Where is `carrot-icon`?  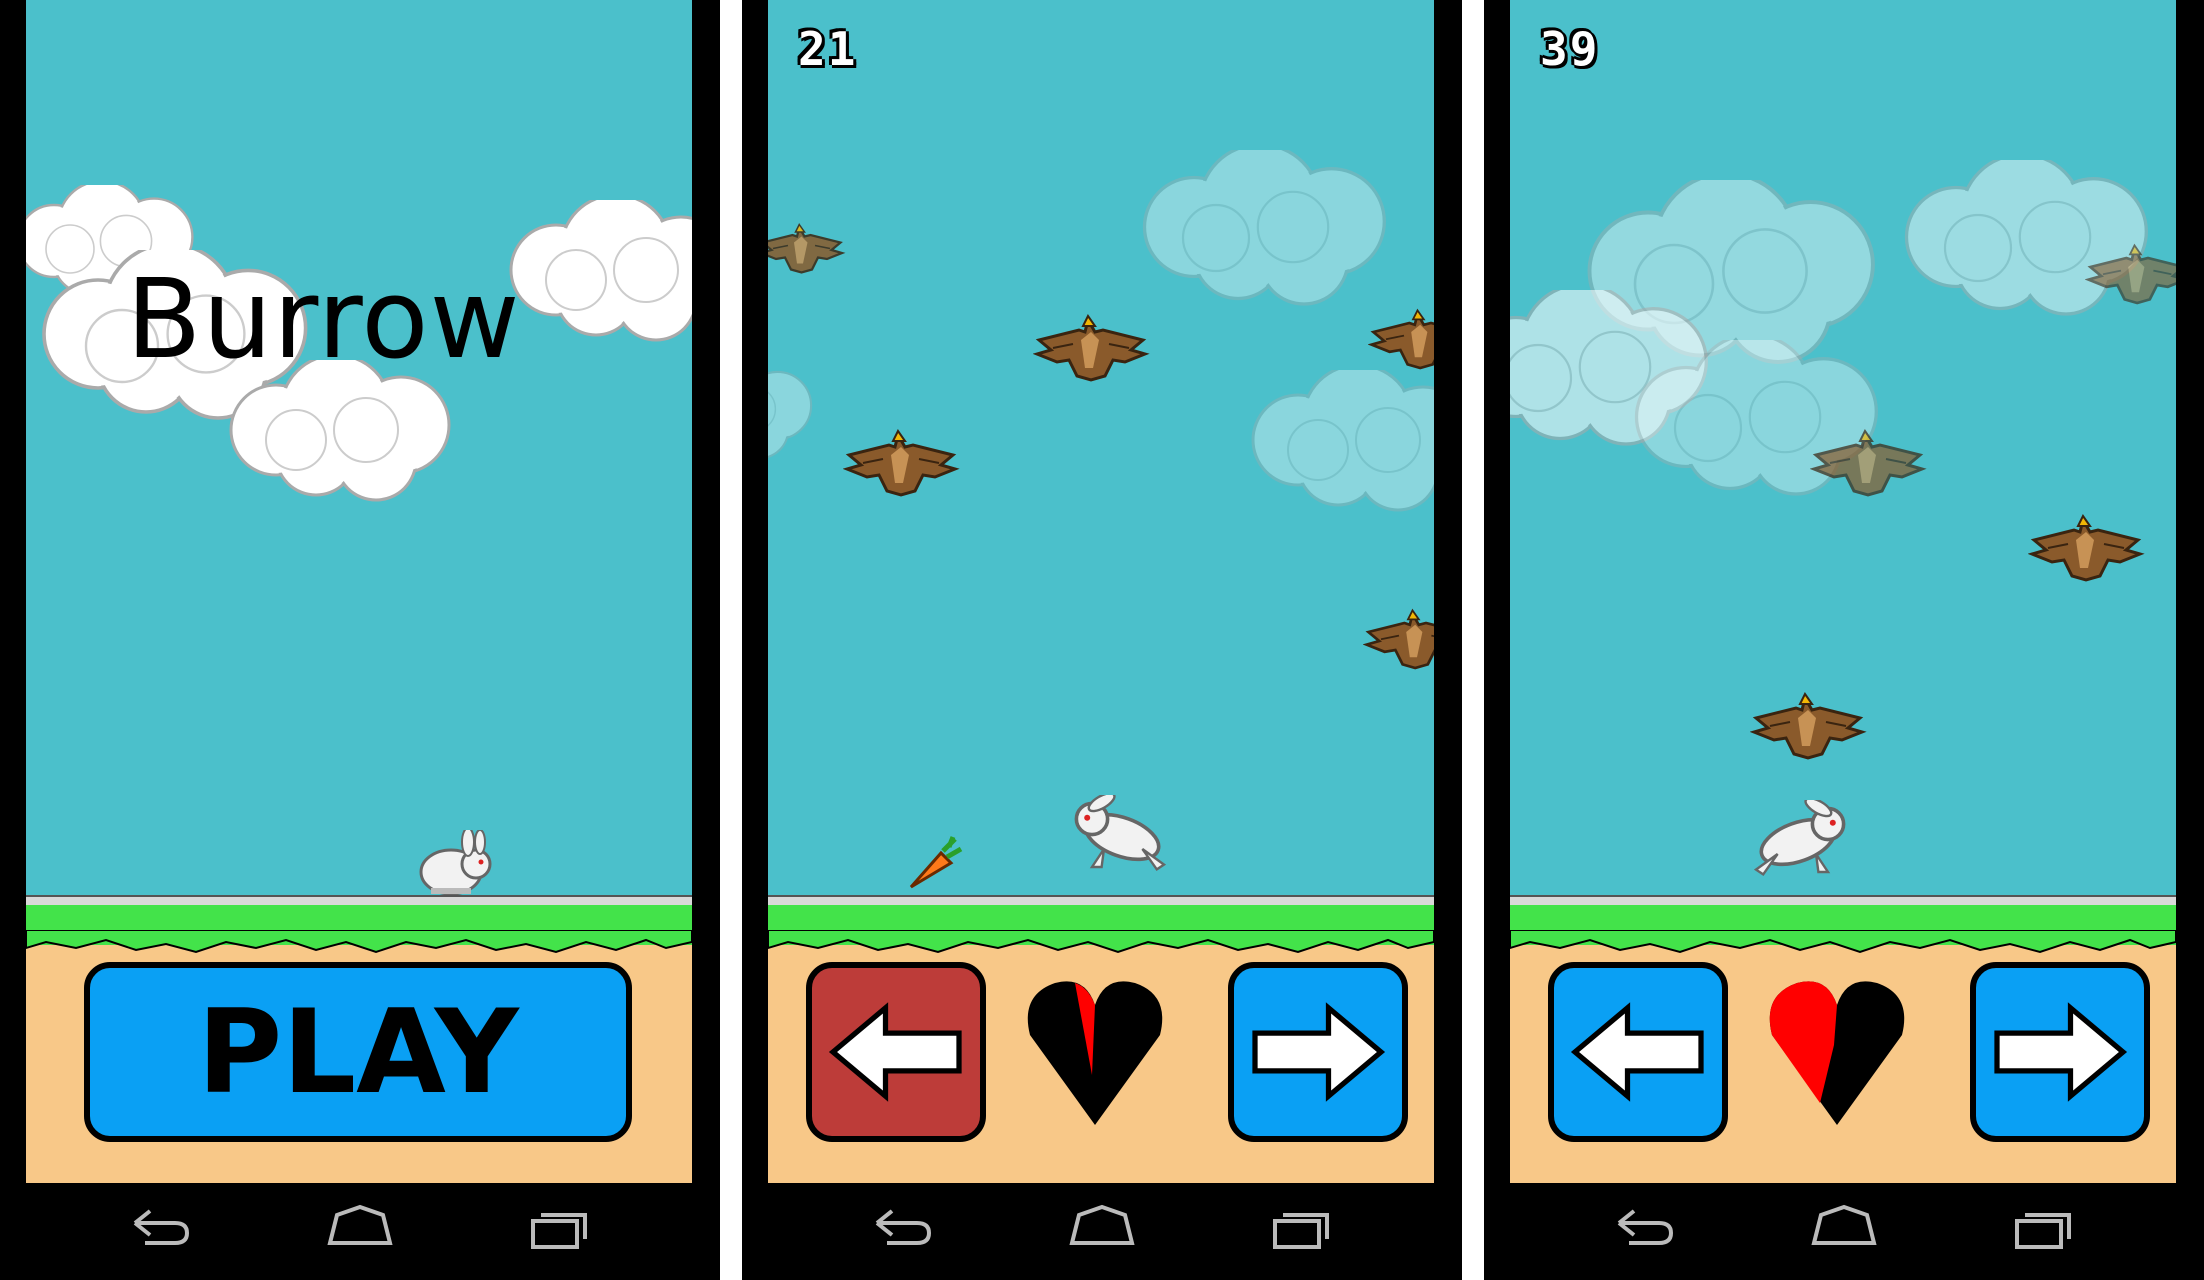 carrot-icon is located at coordinates (936, 862).